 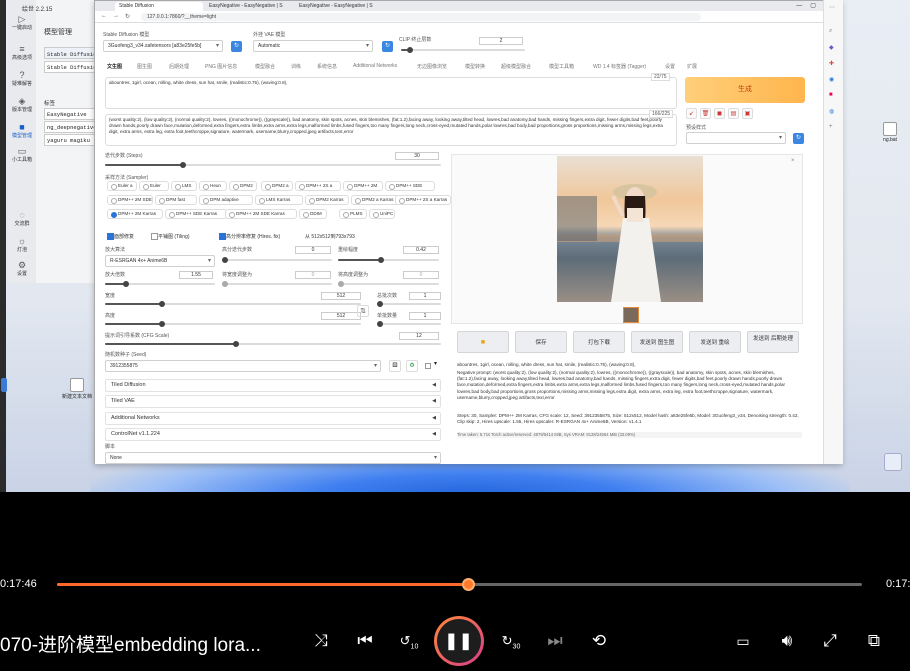 I want to click on desktop-widget-icon, so click(x=893, y=462).